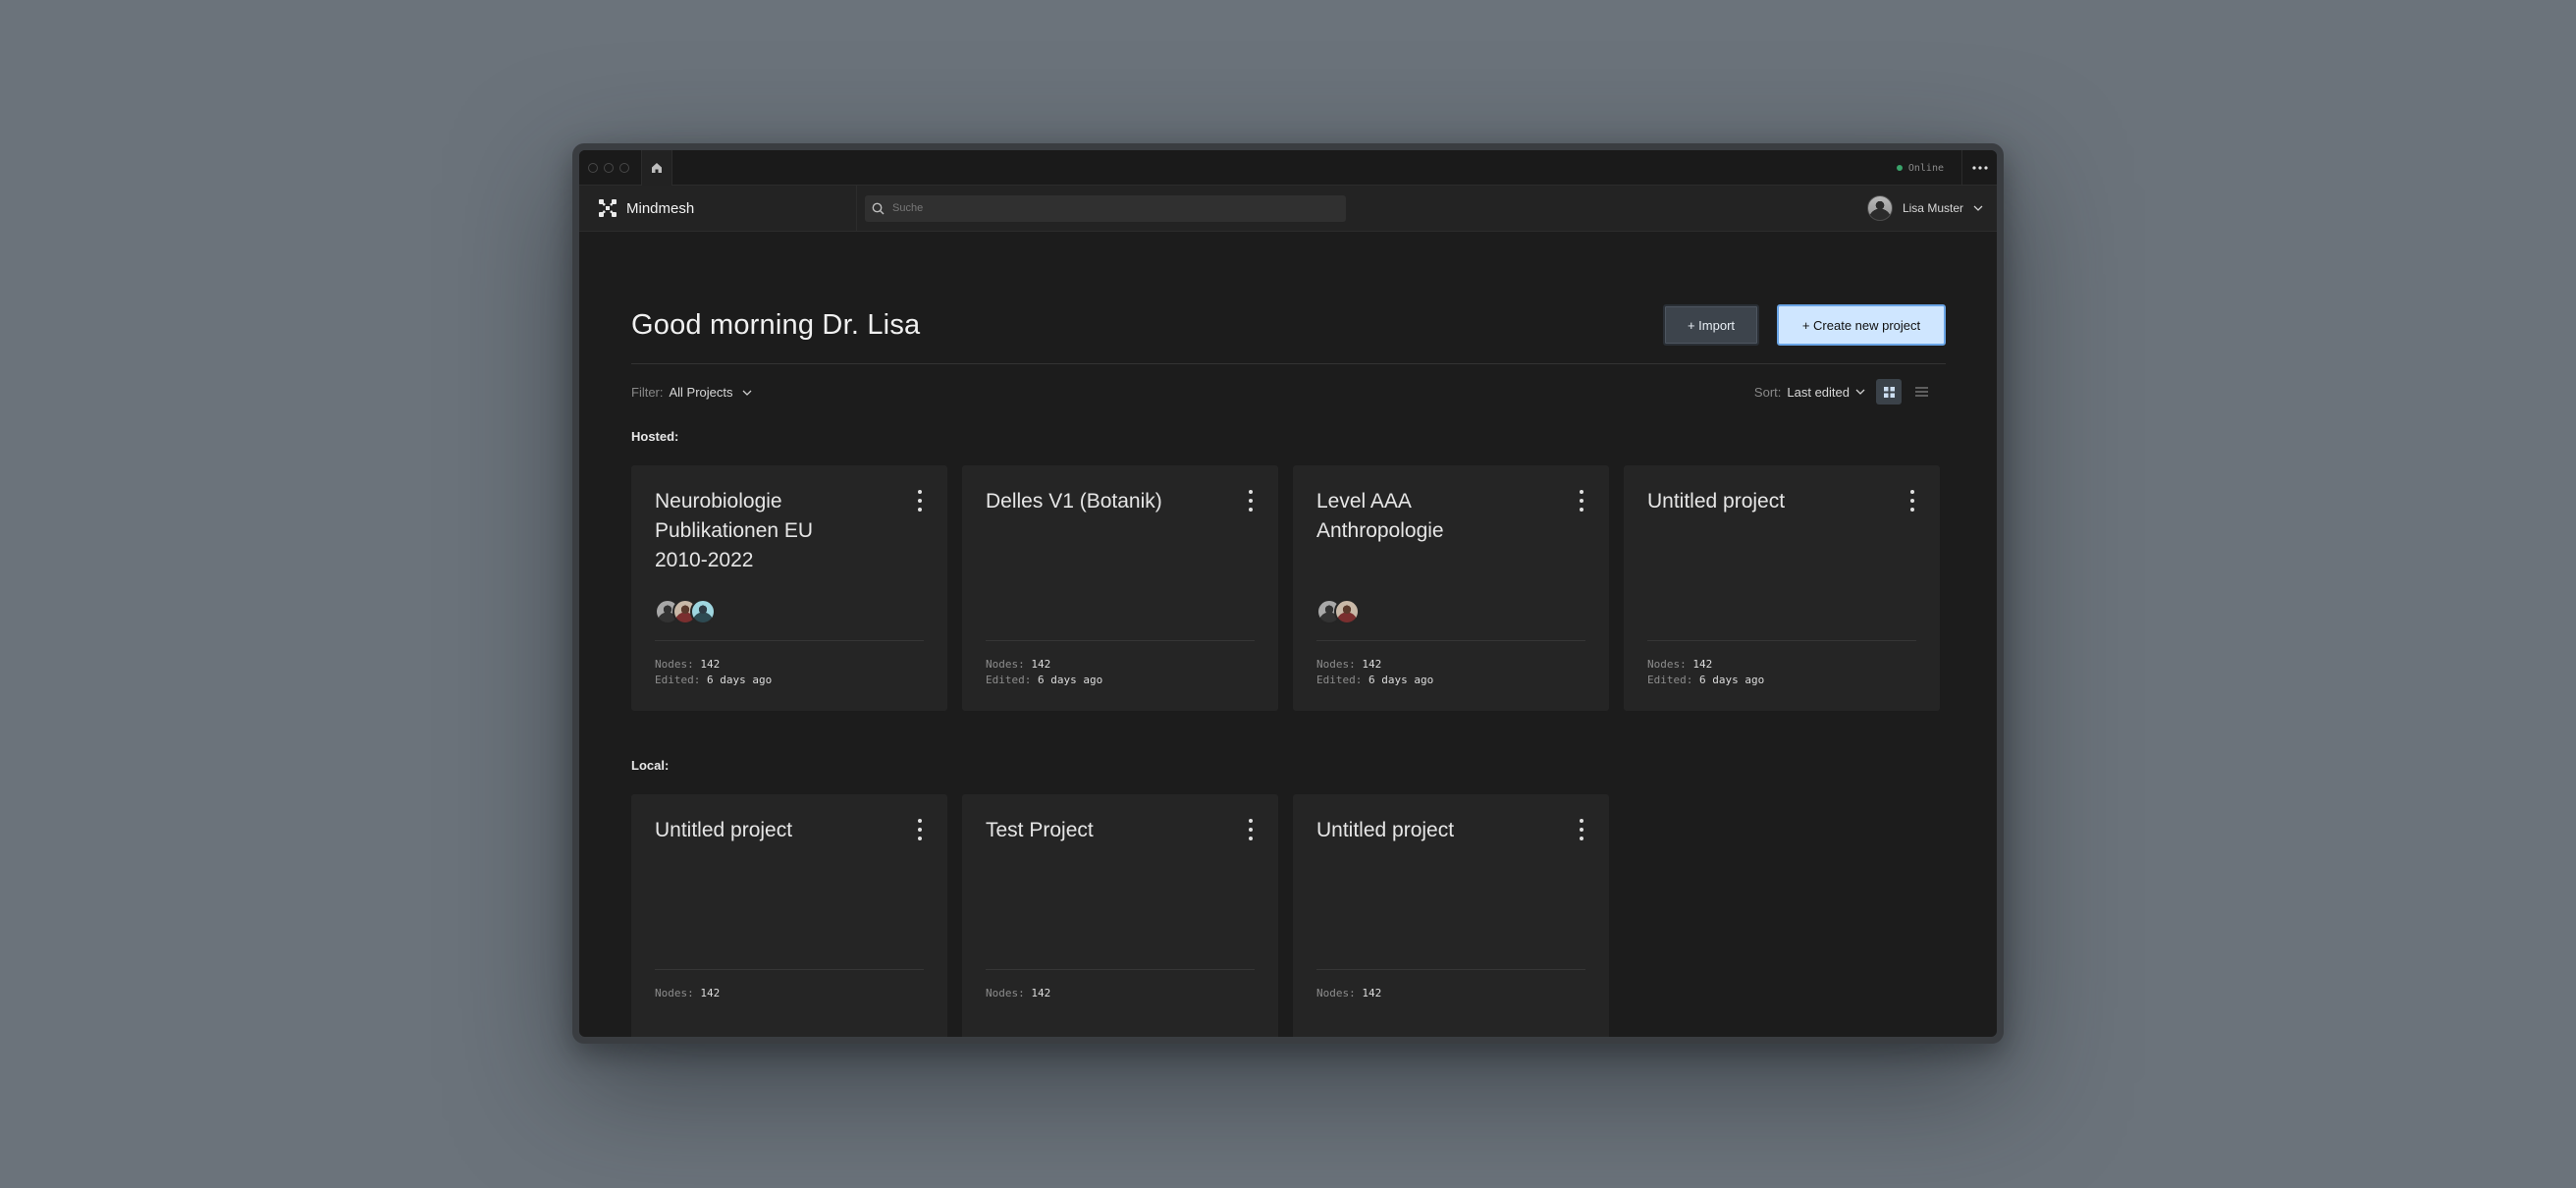  I want to click on home-icon, so click(657, 168).